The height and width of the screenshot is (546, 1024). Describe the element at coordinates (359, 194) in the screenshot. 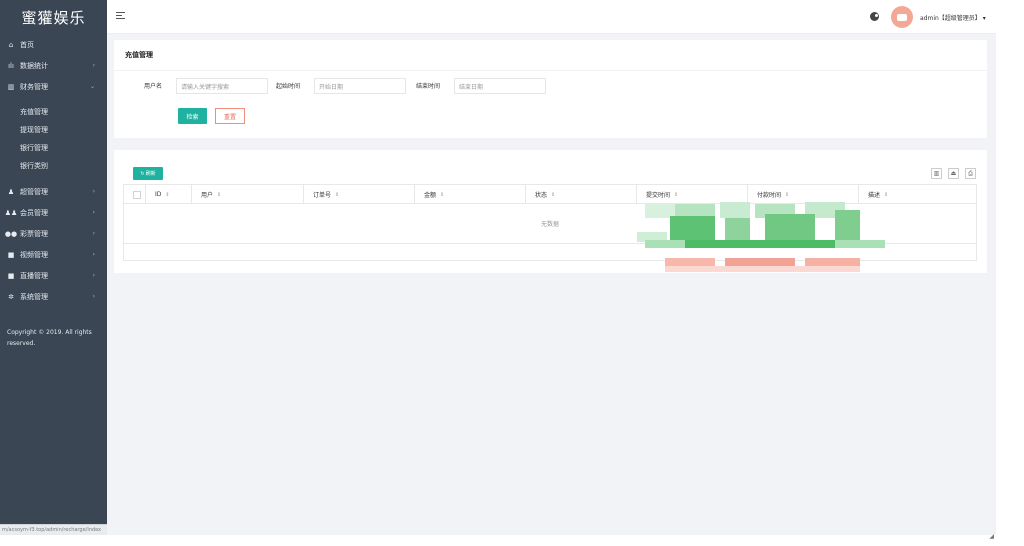

I see `col-header-order: 订单号 ⇕` at that location.